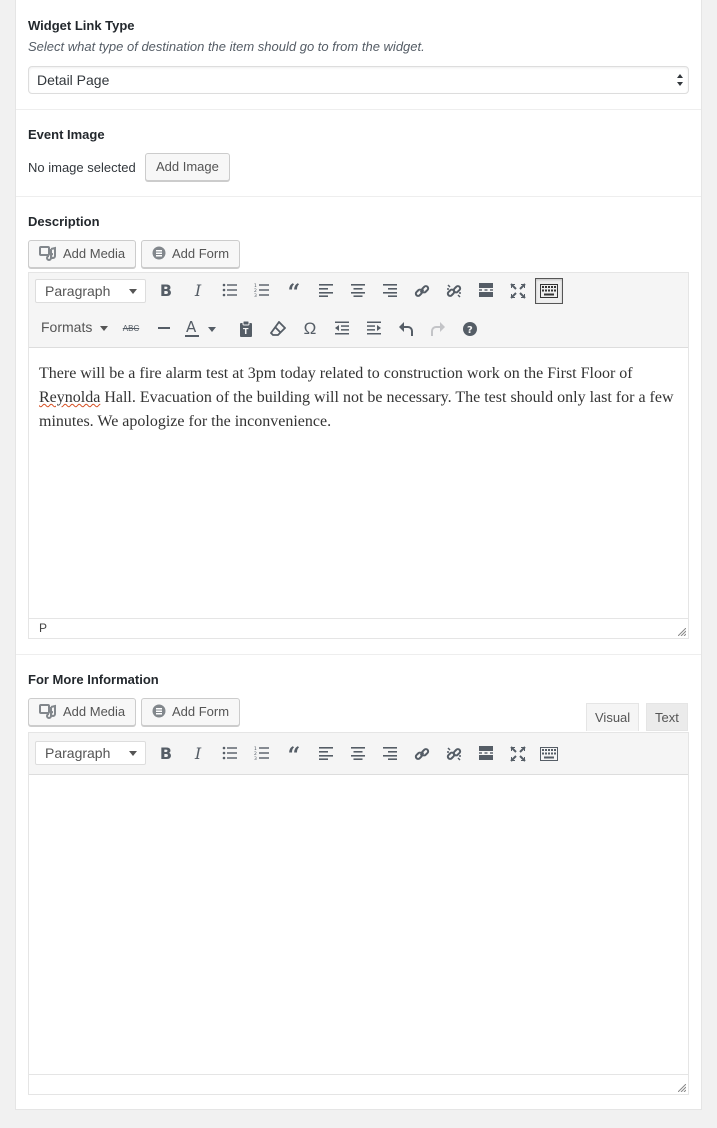 Image resolution: width=717 pixels, height=1128 pixels. I want to click on more-info-label: For More Information, so click(93, 679).